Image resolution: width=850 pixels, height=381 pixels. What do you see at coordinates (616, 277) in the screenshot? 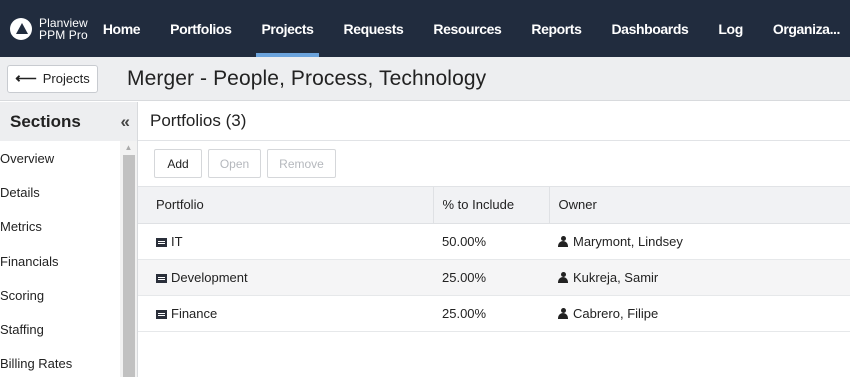
I see `owner-name: Kukreja, Samir` at bounding box center [616, 277].